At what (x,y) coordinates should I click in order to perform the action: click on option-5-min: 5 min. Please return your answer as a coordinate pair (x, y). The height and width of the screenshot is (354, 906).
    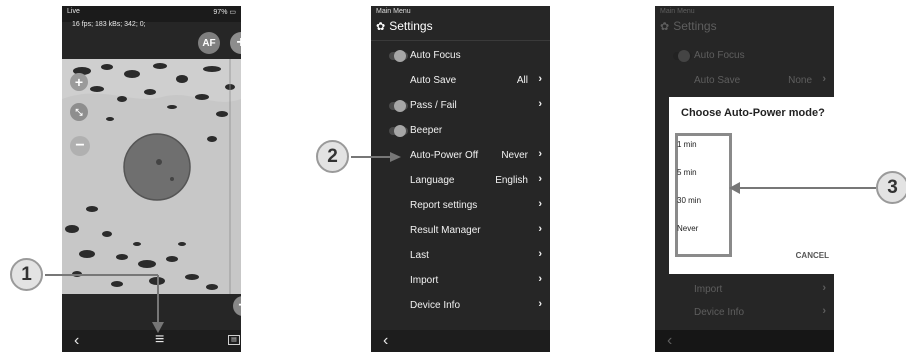
    Looking at the image, I should click on (687, 172).